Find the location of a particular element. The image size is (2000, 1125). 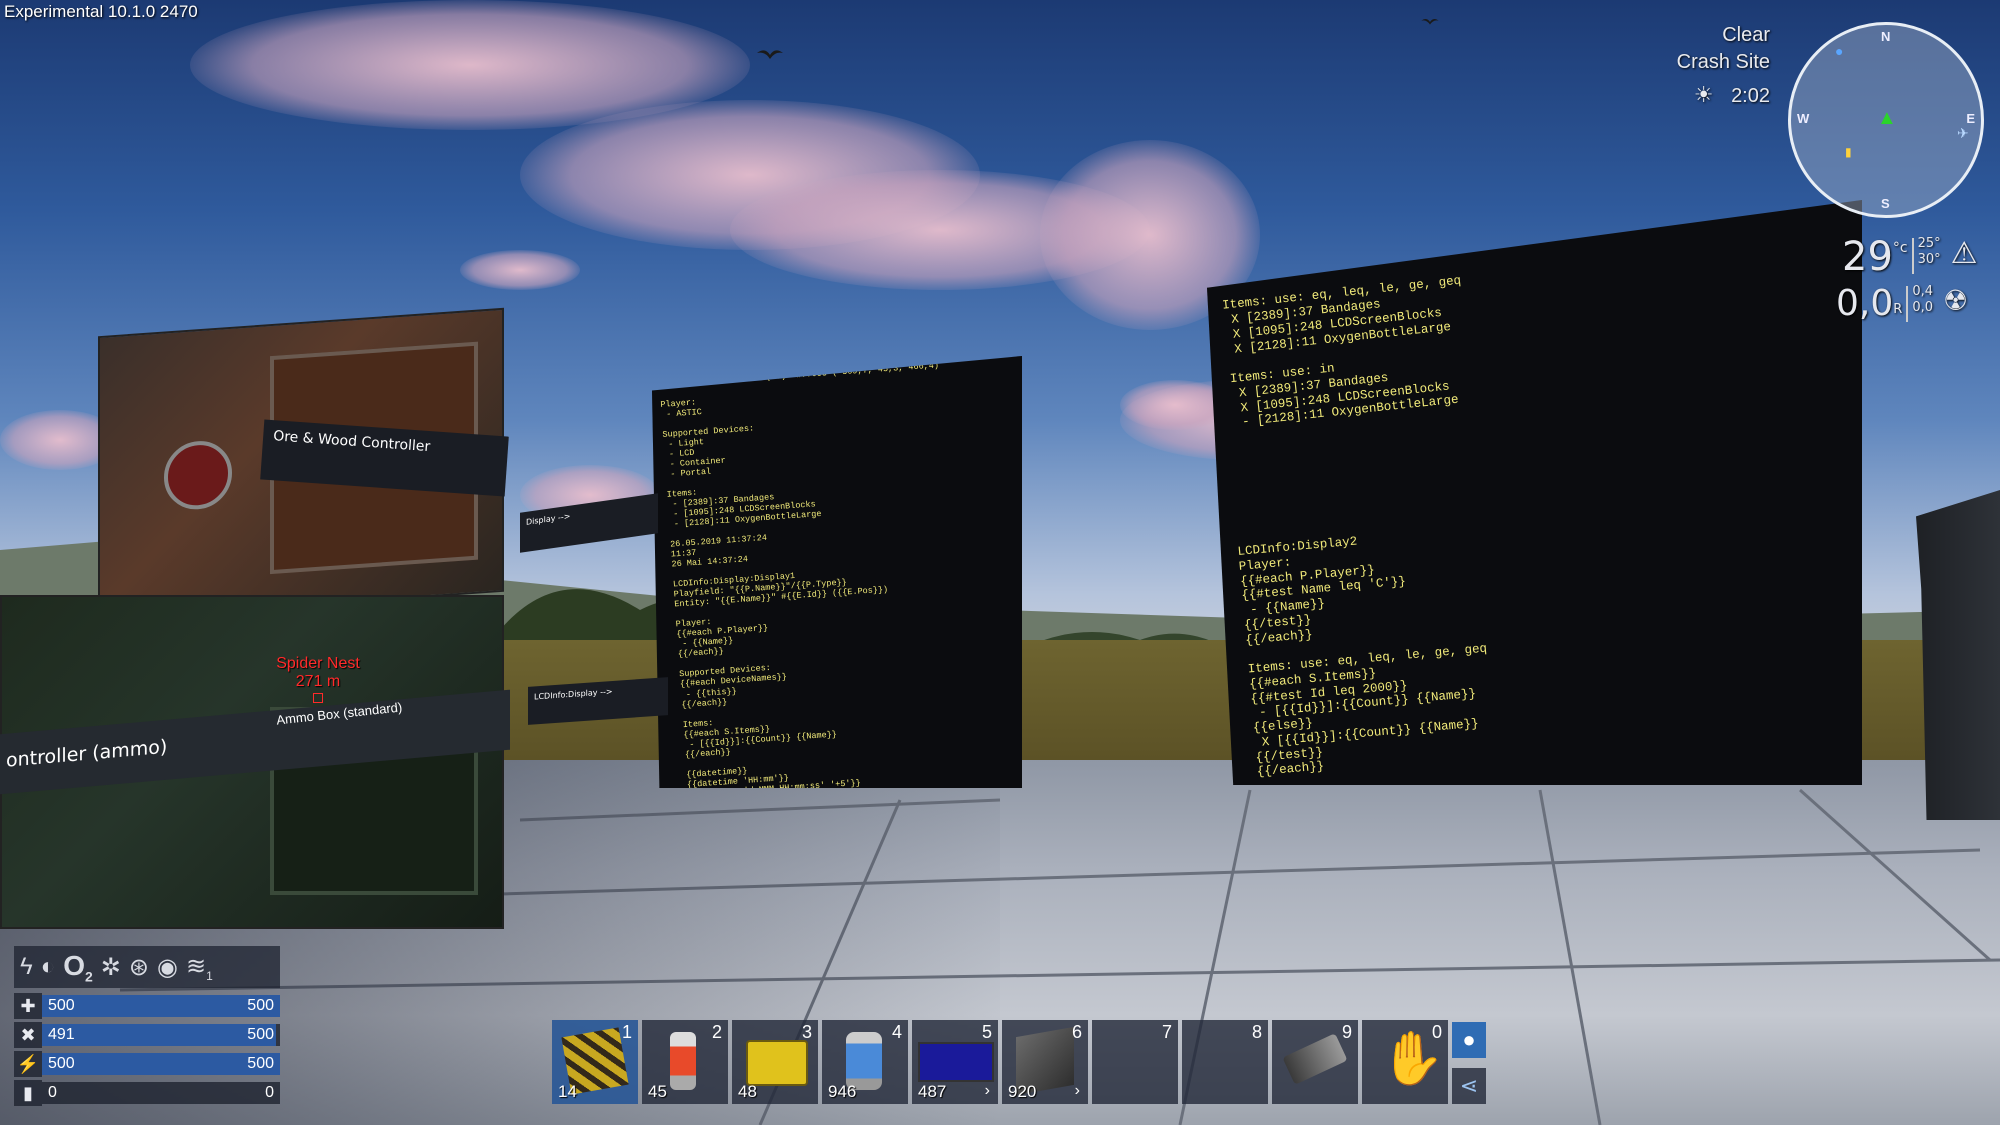

slot-number: 6 is located at coordinates (1076, 1032).